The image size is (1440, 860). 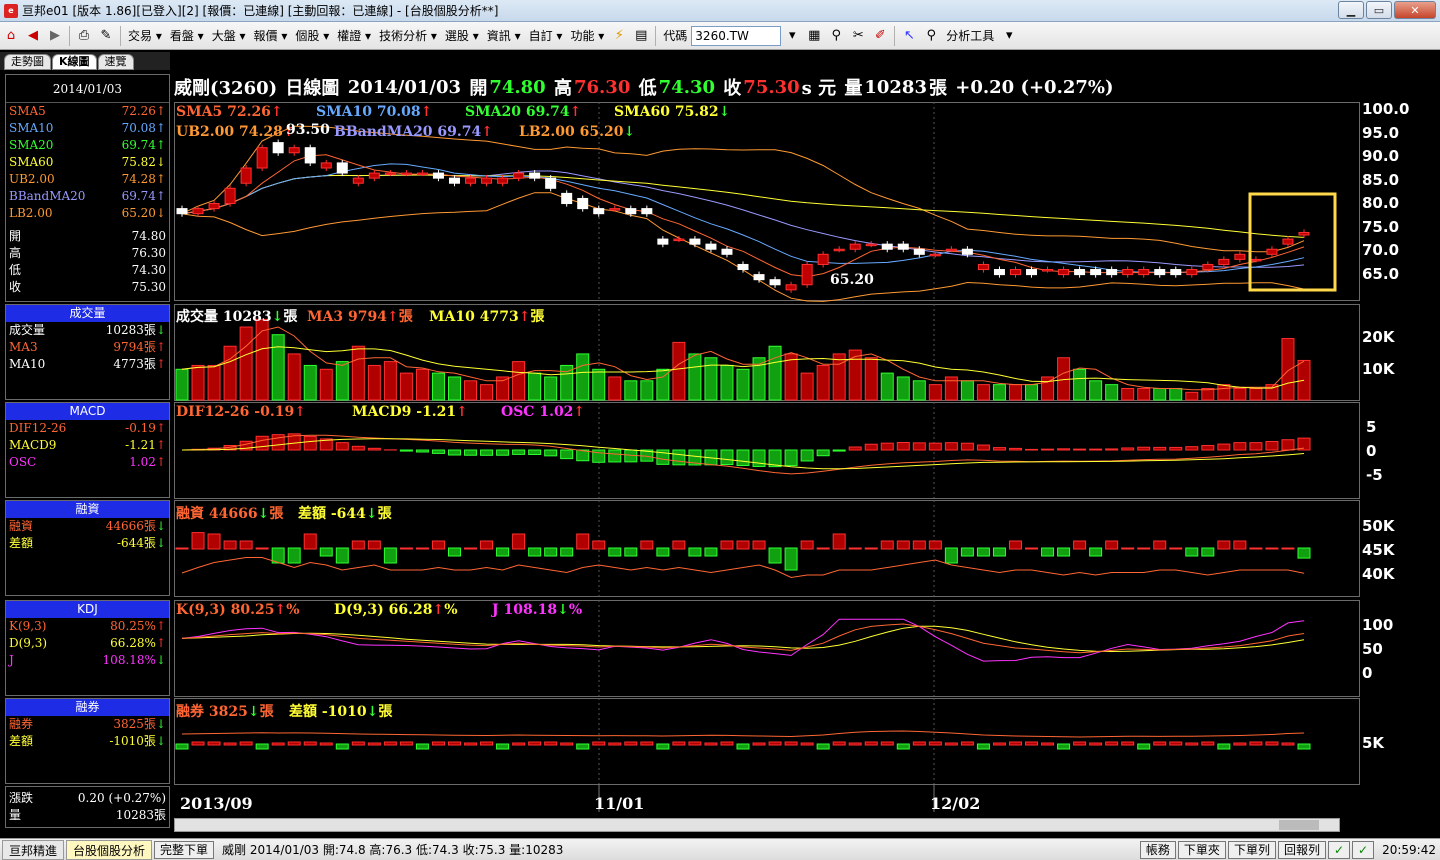 I want to click on side-label: 高, so click(x=15, y=253).